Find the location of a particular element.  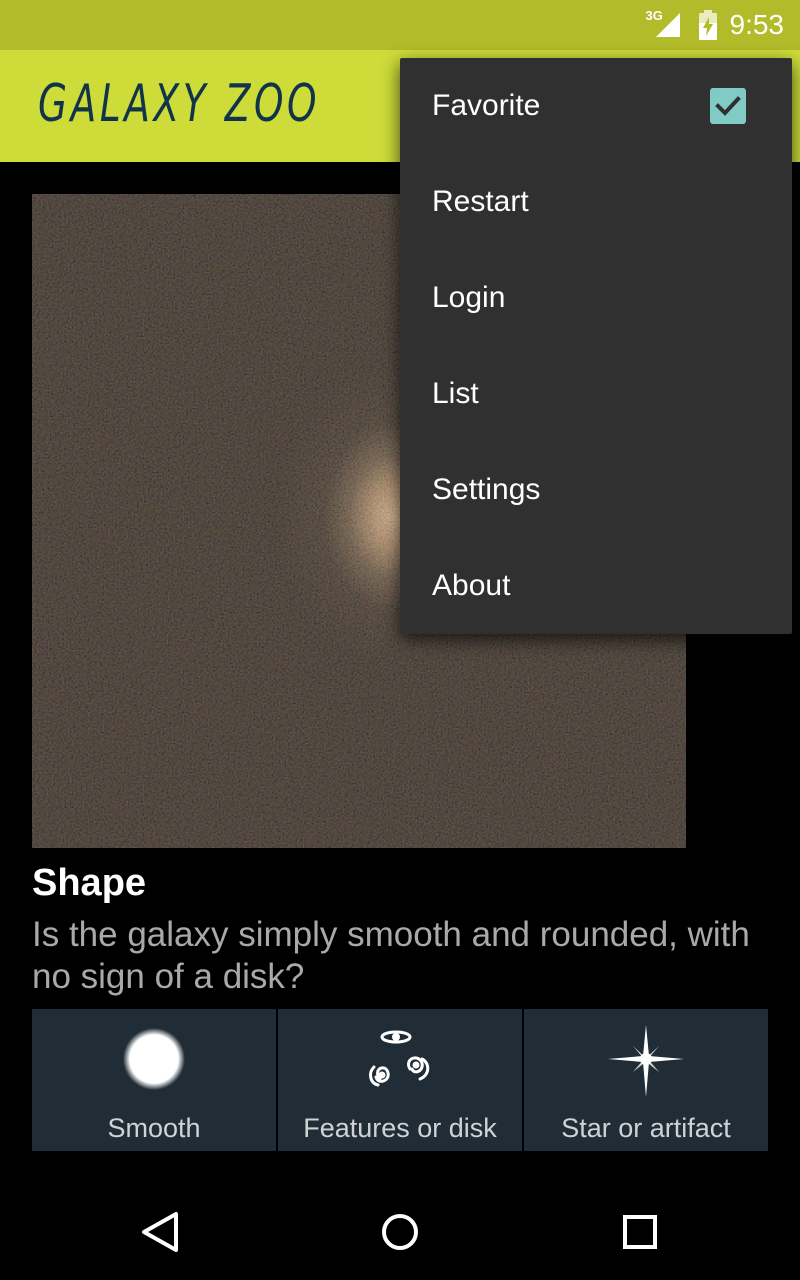

signal-icon: 3G is located at coordinates (666, 25).